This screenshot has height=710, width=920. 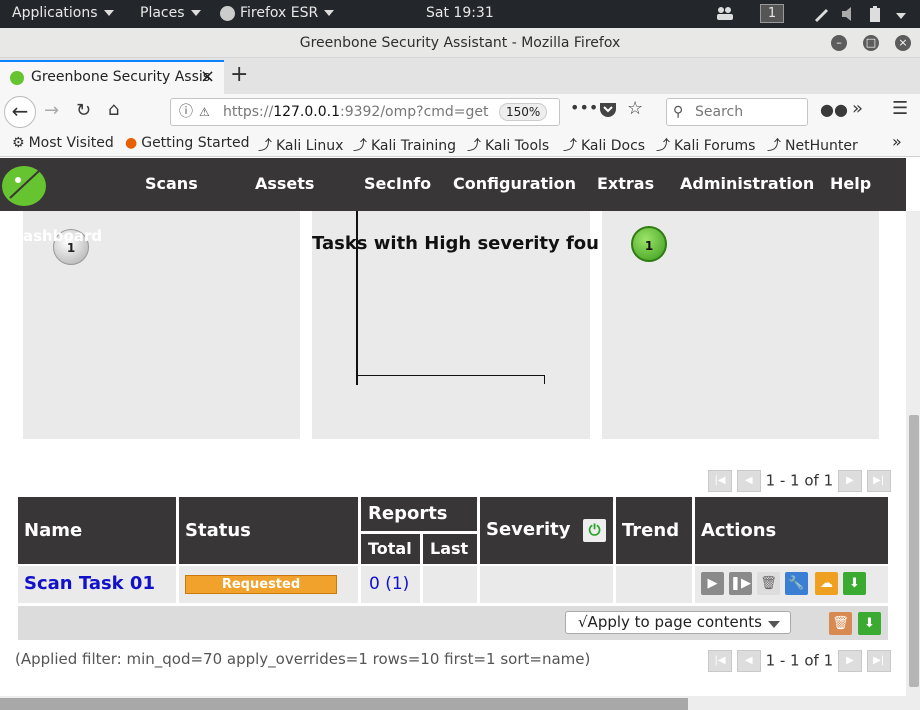 What do you see at coordinates (839, 43) in the screenshot?
I see `minimize-icon: –` at bounding box center [839, 43].